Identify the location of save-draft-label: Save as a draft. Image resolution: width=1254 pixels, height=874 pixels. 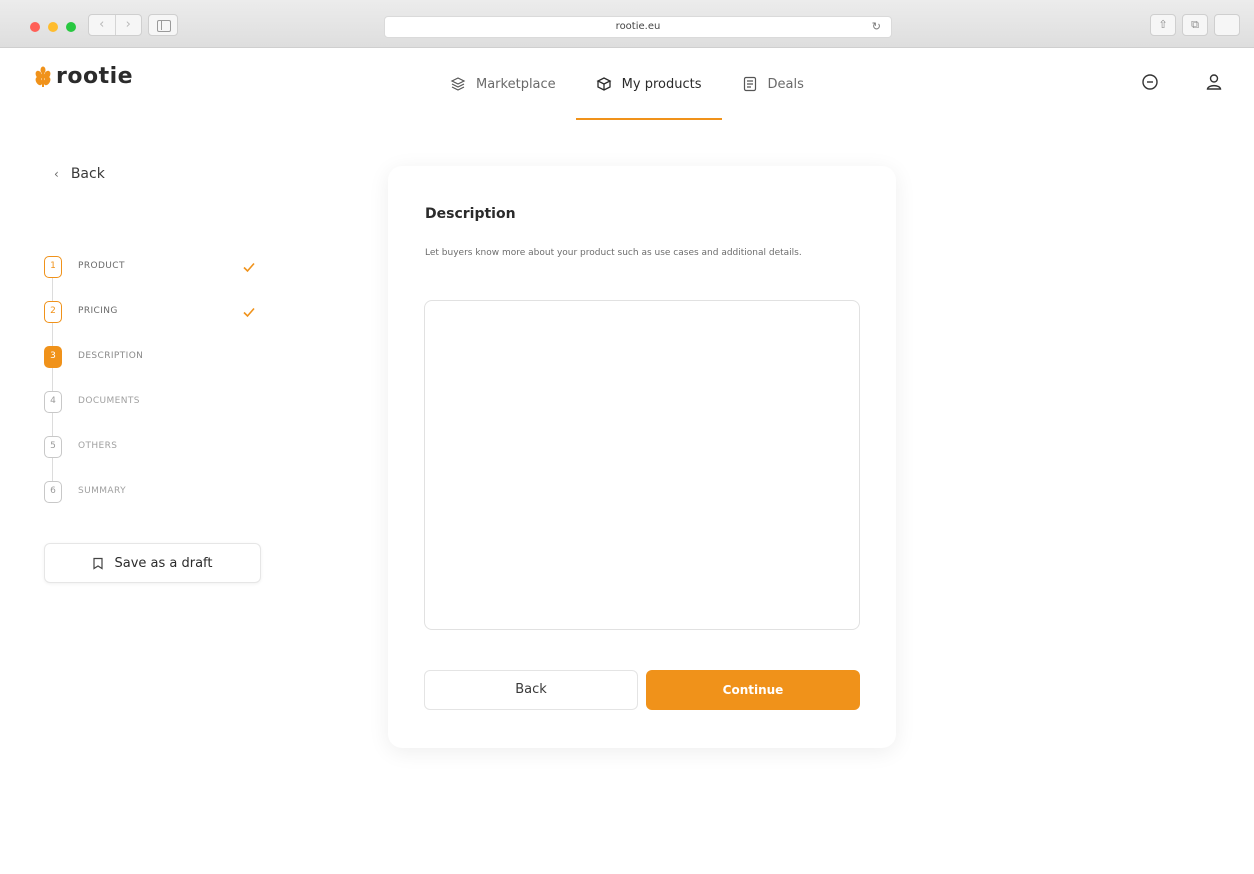
(163, 563).